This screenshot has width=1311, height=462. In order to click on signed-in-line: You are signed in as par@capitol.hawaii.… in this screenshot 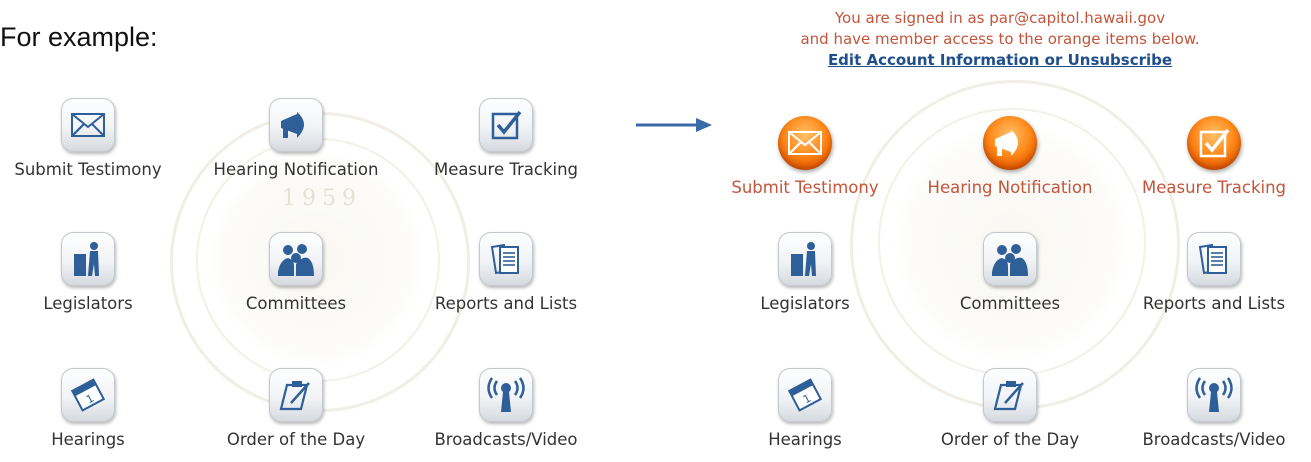, I will do `click(1000, 18)`.